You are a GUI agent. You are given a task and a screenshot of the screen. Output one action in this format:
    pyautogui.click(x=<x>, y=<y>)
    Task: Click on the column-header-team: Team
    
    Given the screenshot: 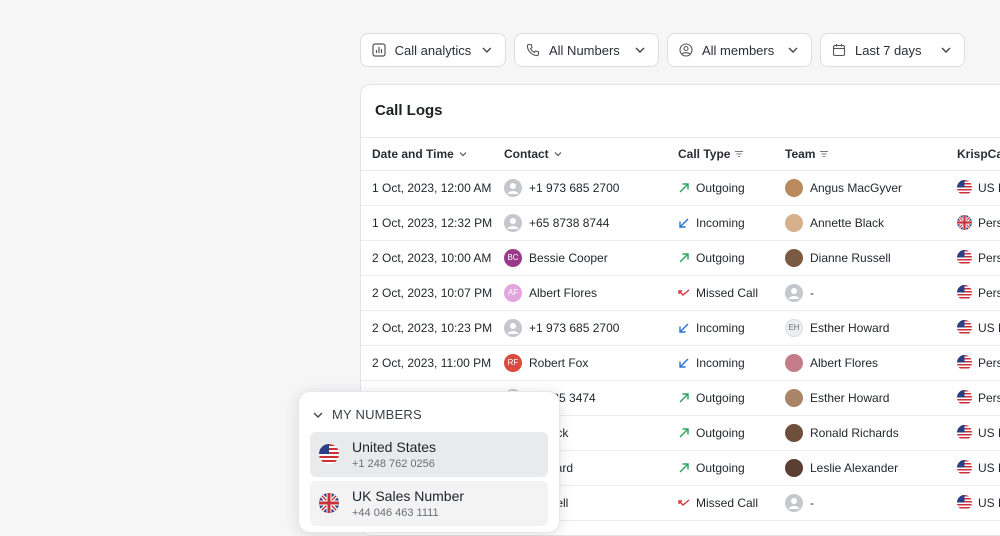 What is the action you would take?
    pyautogui.click(x=807, y=154)
    